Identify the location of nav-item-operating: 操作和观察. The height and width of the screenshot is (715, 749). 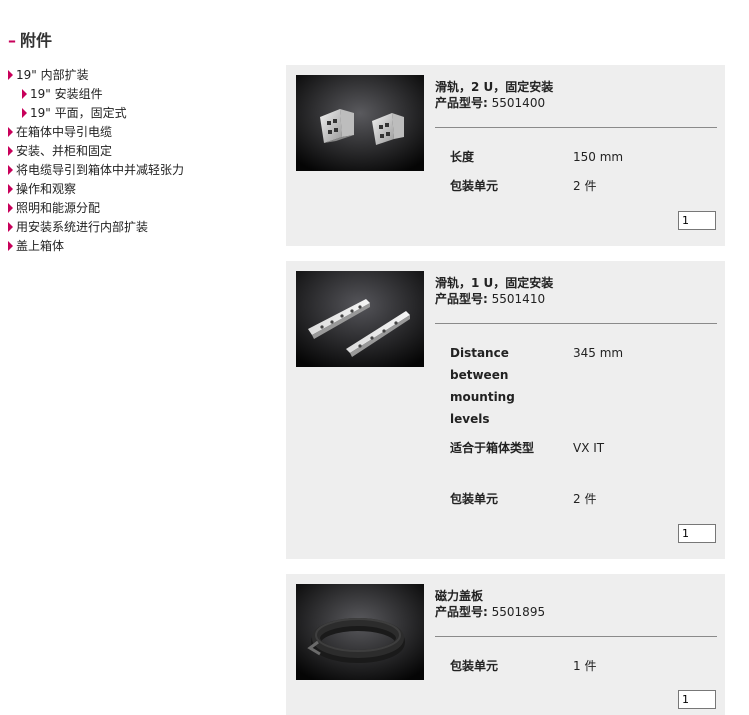
(143, 189).